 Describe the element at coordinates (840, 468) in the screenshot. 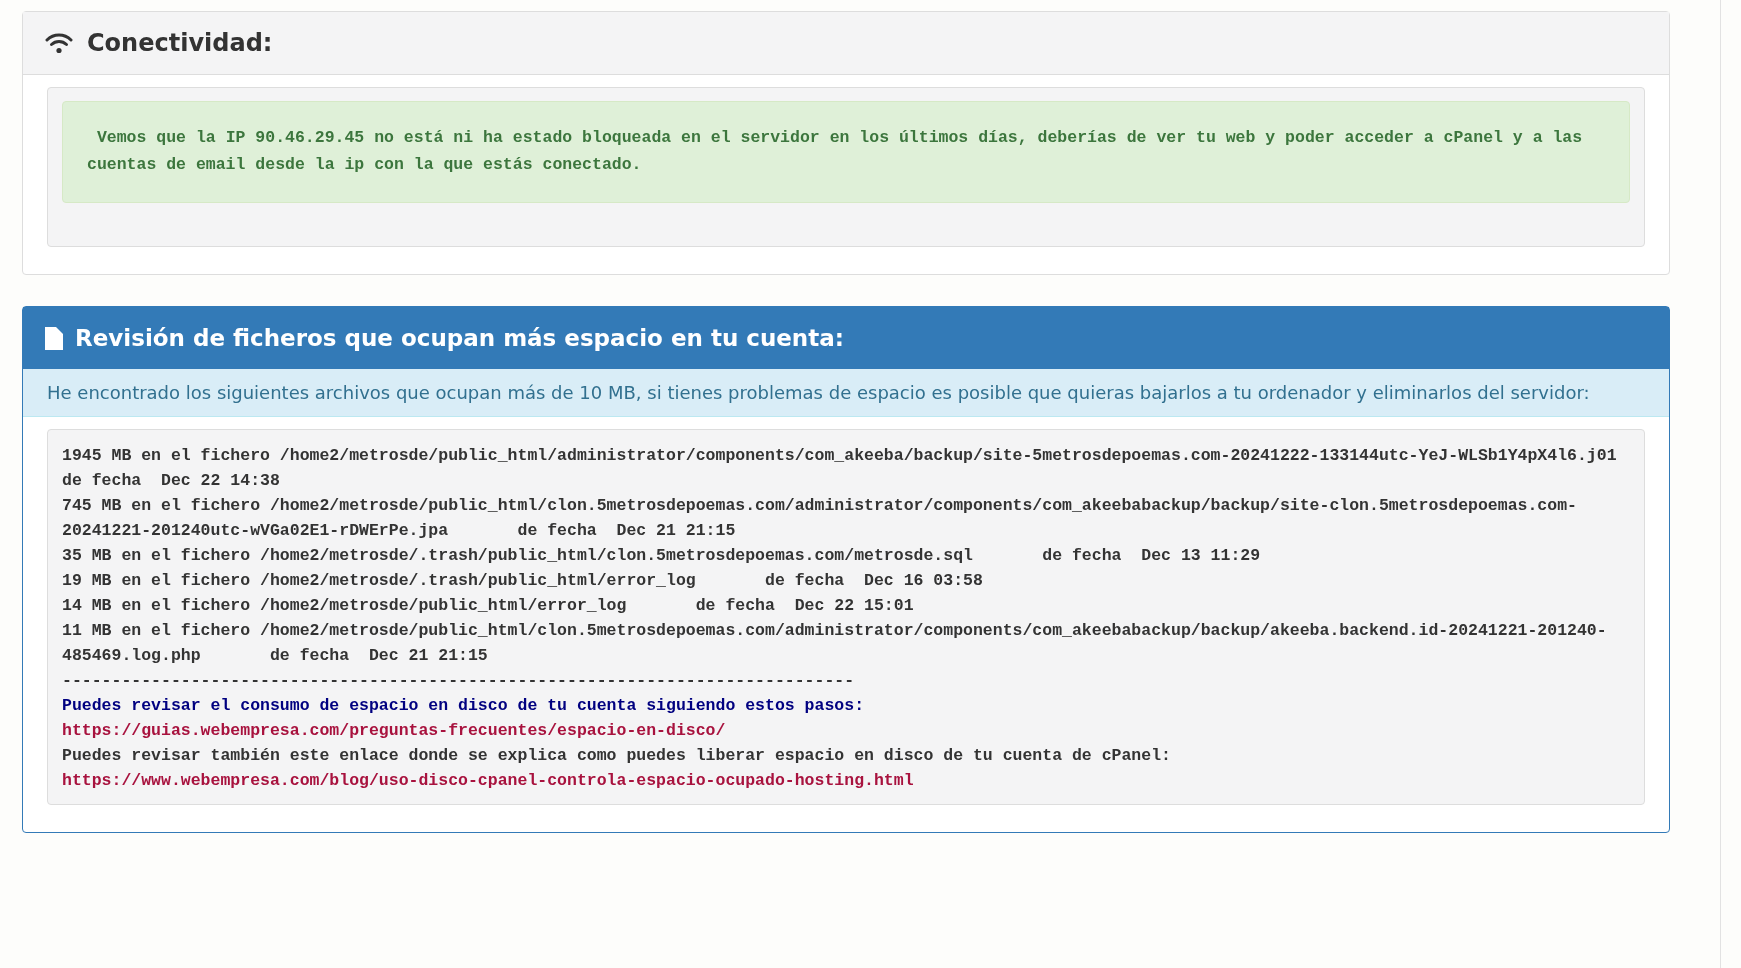

I see `file-entry: 1945 MB en el fichero /home2/metrosde/public_html/administrator/components/com_akeeba/backup/site-5metrosdepoemas.com-20241222-133144utc-YeJ-WLSb1Y4pX4l6.j01 de fecha Dec 22 14:38` at that location.